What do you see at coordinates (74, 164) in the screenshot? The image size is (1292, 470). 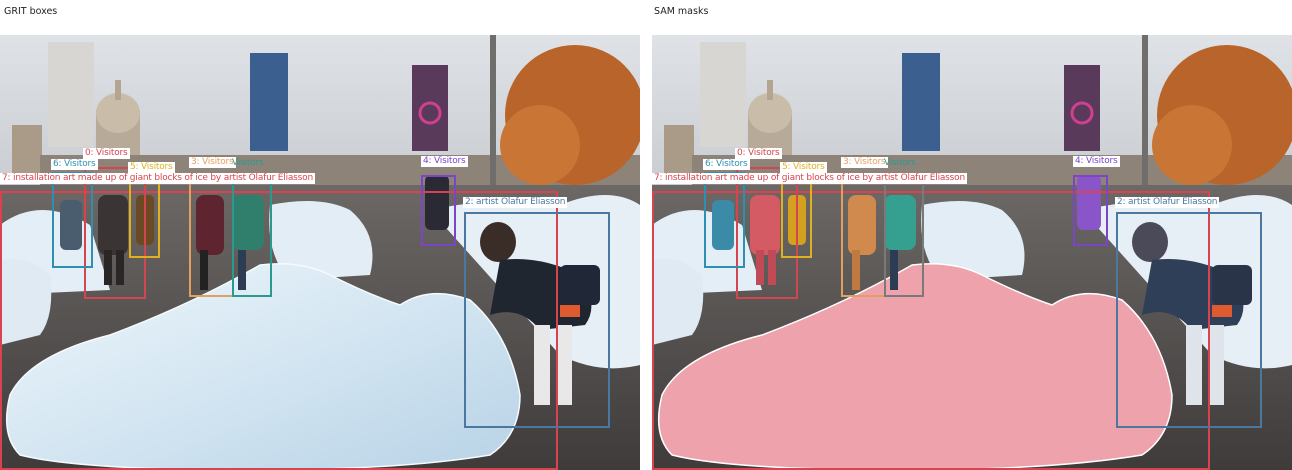 I see `label-visitors-6: 6: Visitors` at bounding box center [74, 164].